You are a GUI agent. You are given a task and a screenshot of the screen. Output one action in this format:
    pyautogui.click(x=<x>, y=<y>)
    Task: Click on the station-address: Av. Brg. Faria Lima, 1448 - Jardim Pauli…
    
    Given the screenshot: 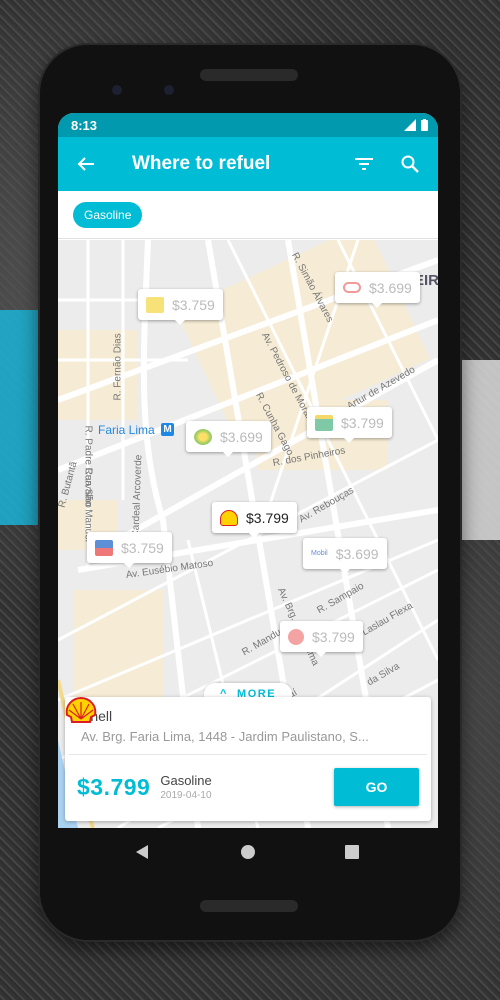 What is the action you would take?
    pyautogui.click(x=225, y=736)
    